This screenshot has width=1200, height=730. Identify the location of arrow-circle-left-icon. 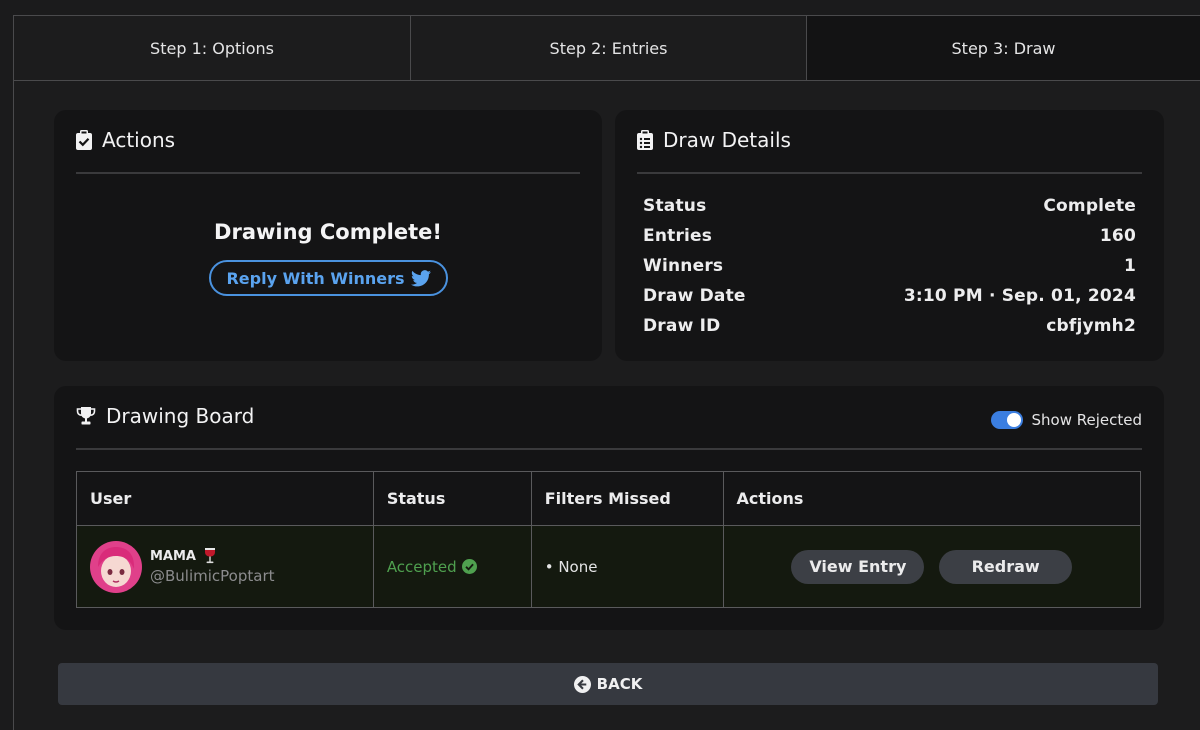
(582, 684).